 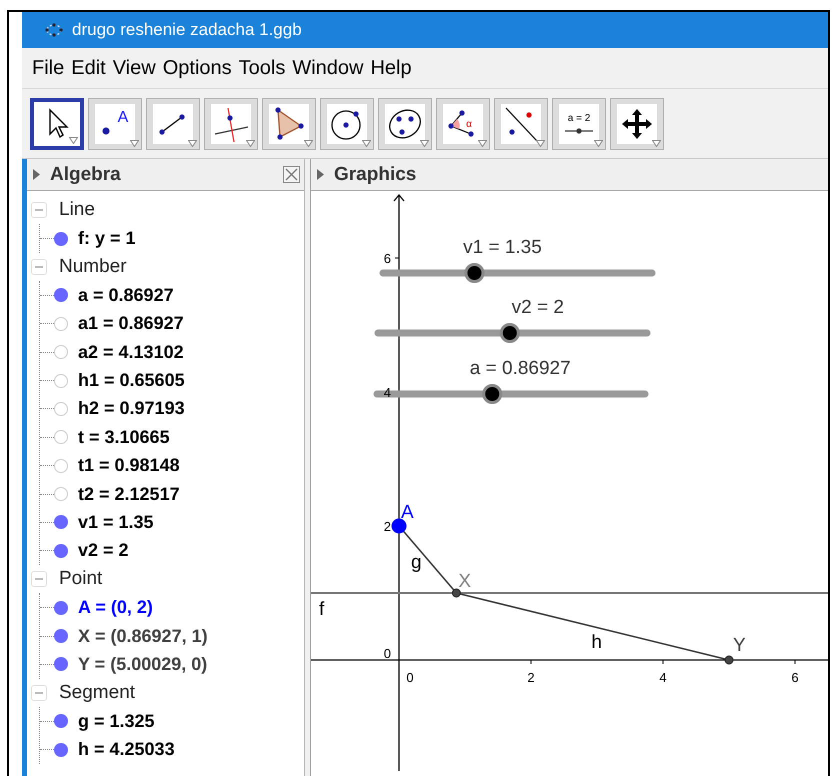 I want to click on tool-button: α, so click(x=463, y=124).